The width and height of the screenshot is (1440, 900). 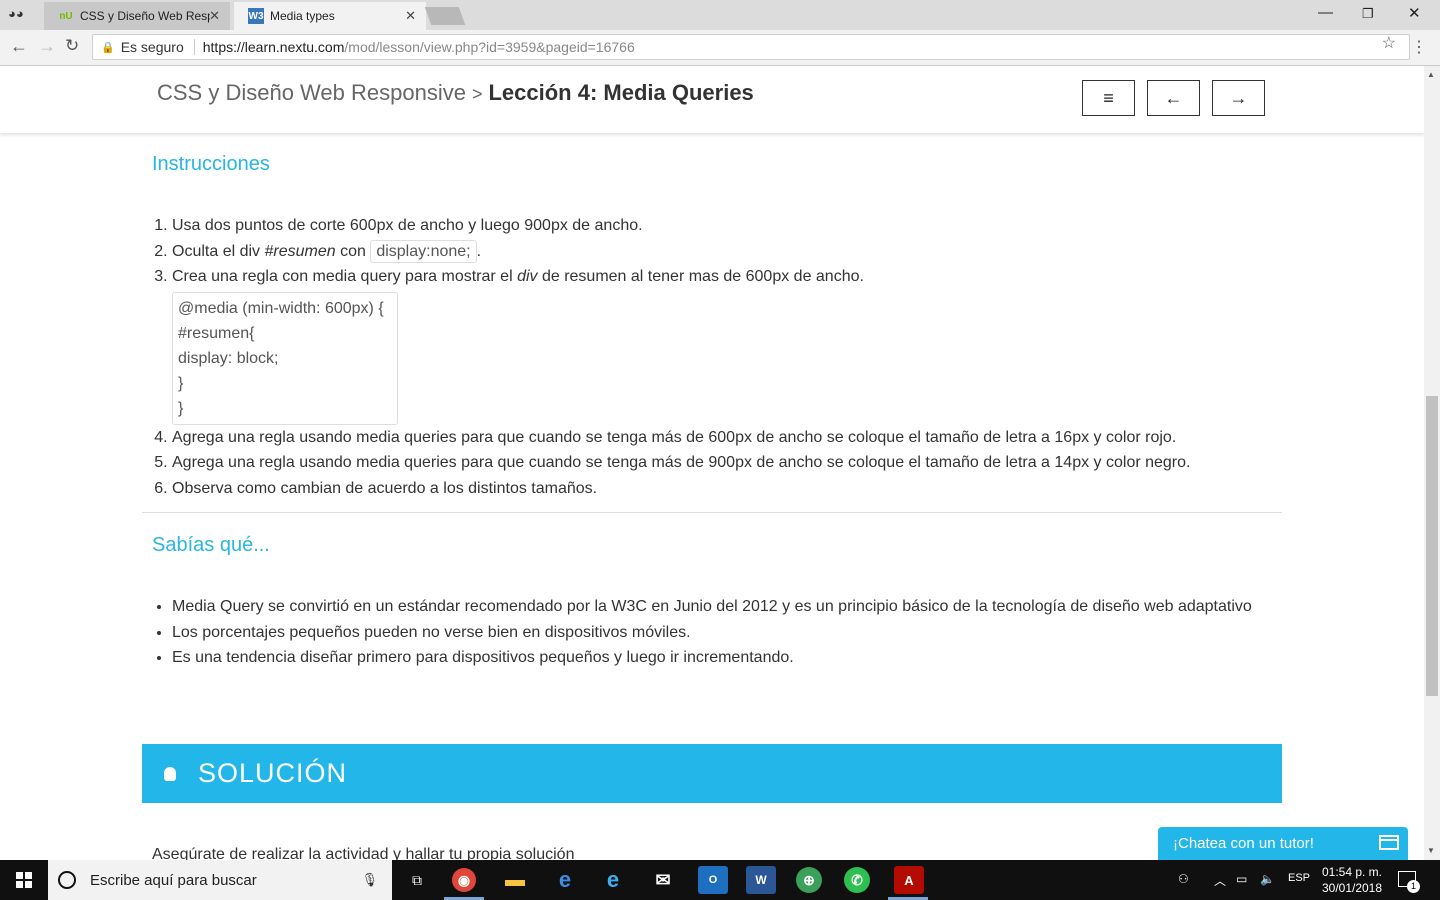 I want to click on system-clock: 01:54 p. m. 30/01/2018, so click(x=1352, y=880).